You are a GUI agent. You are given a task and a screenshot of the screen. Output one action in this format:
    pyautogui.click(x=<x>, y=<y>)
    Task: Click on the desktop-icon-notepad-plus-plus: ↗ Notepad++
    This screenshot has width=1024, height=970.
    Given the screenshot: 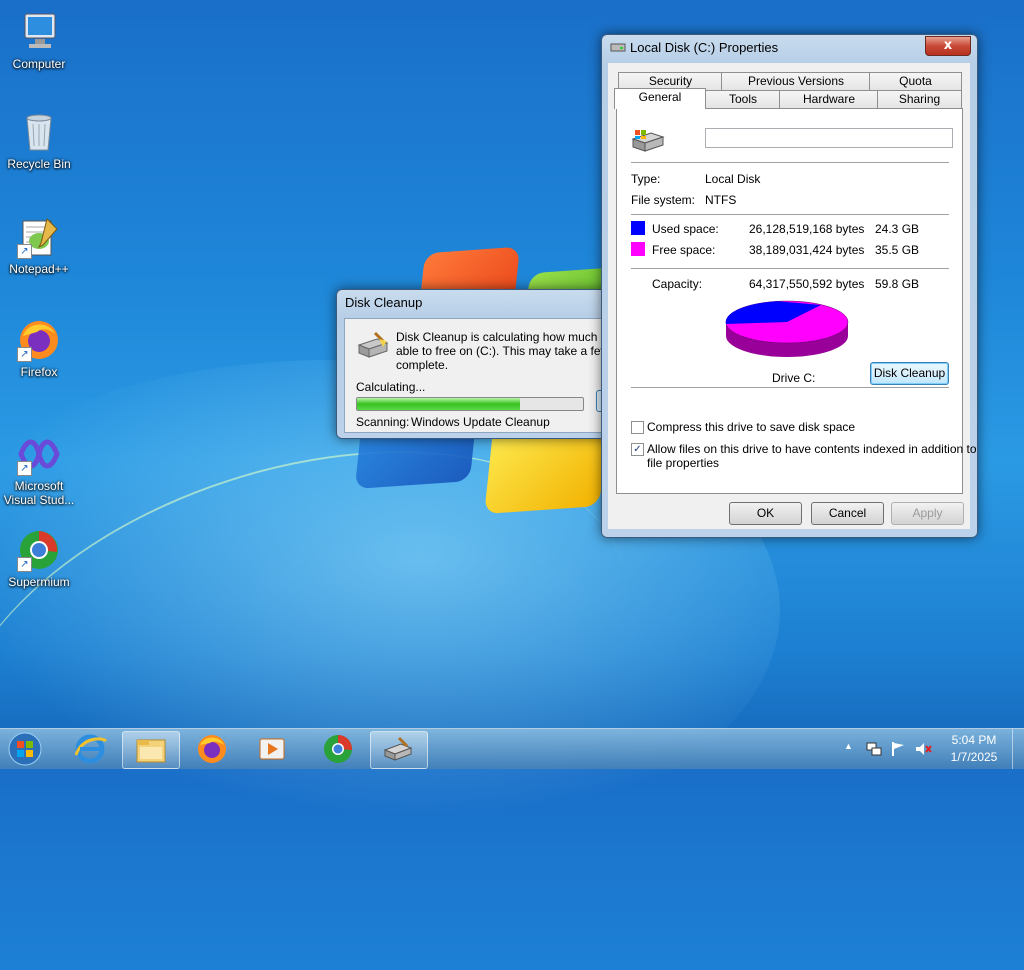 What is the action you would take?
    pyautogui.click(x=39, y=245)
    